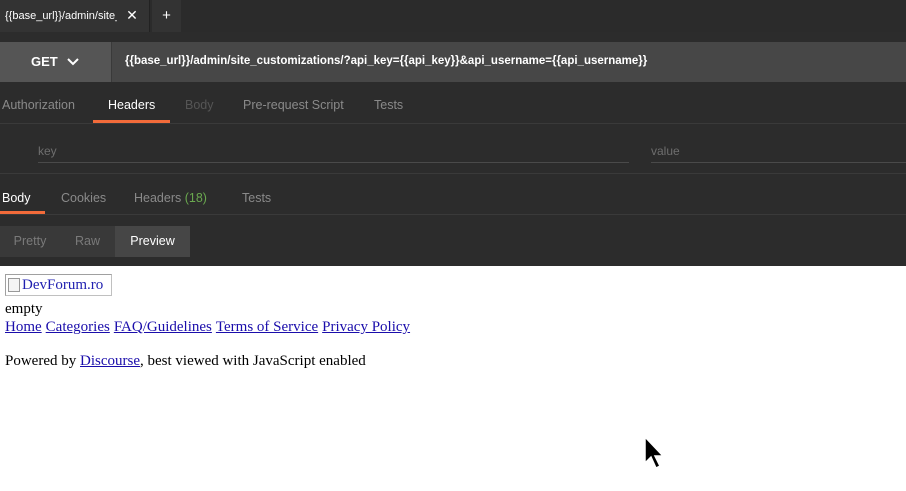 This screenshot has height=491, width=906. What do you see at coordinates (16, 198) in the screenshot?
I see `tab-response-body: Body` at bounding box center [16, 198].